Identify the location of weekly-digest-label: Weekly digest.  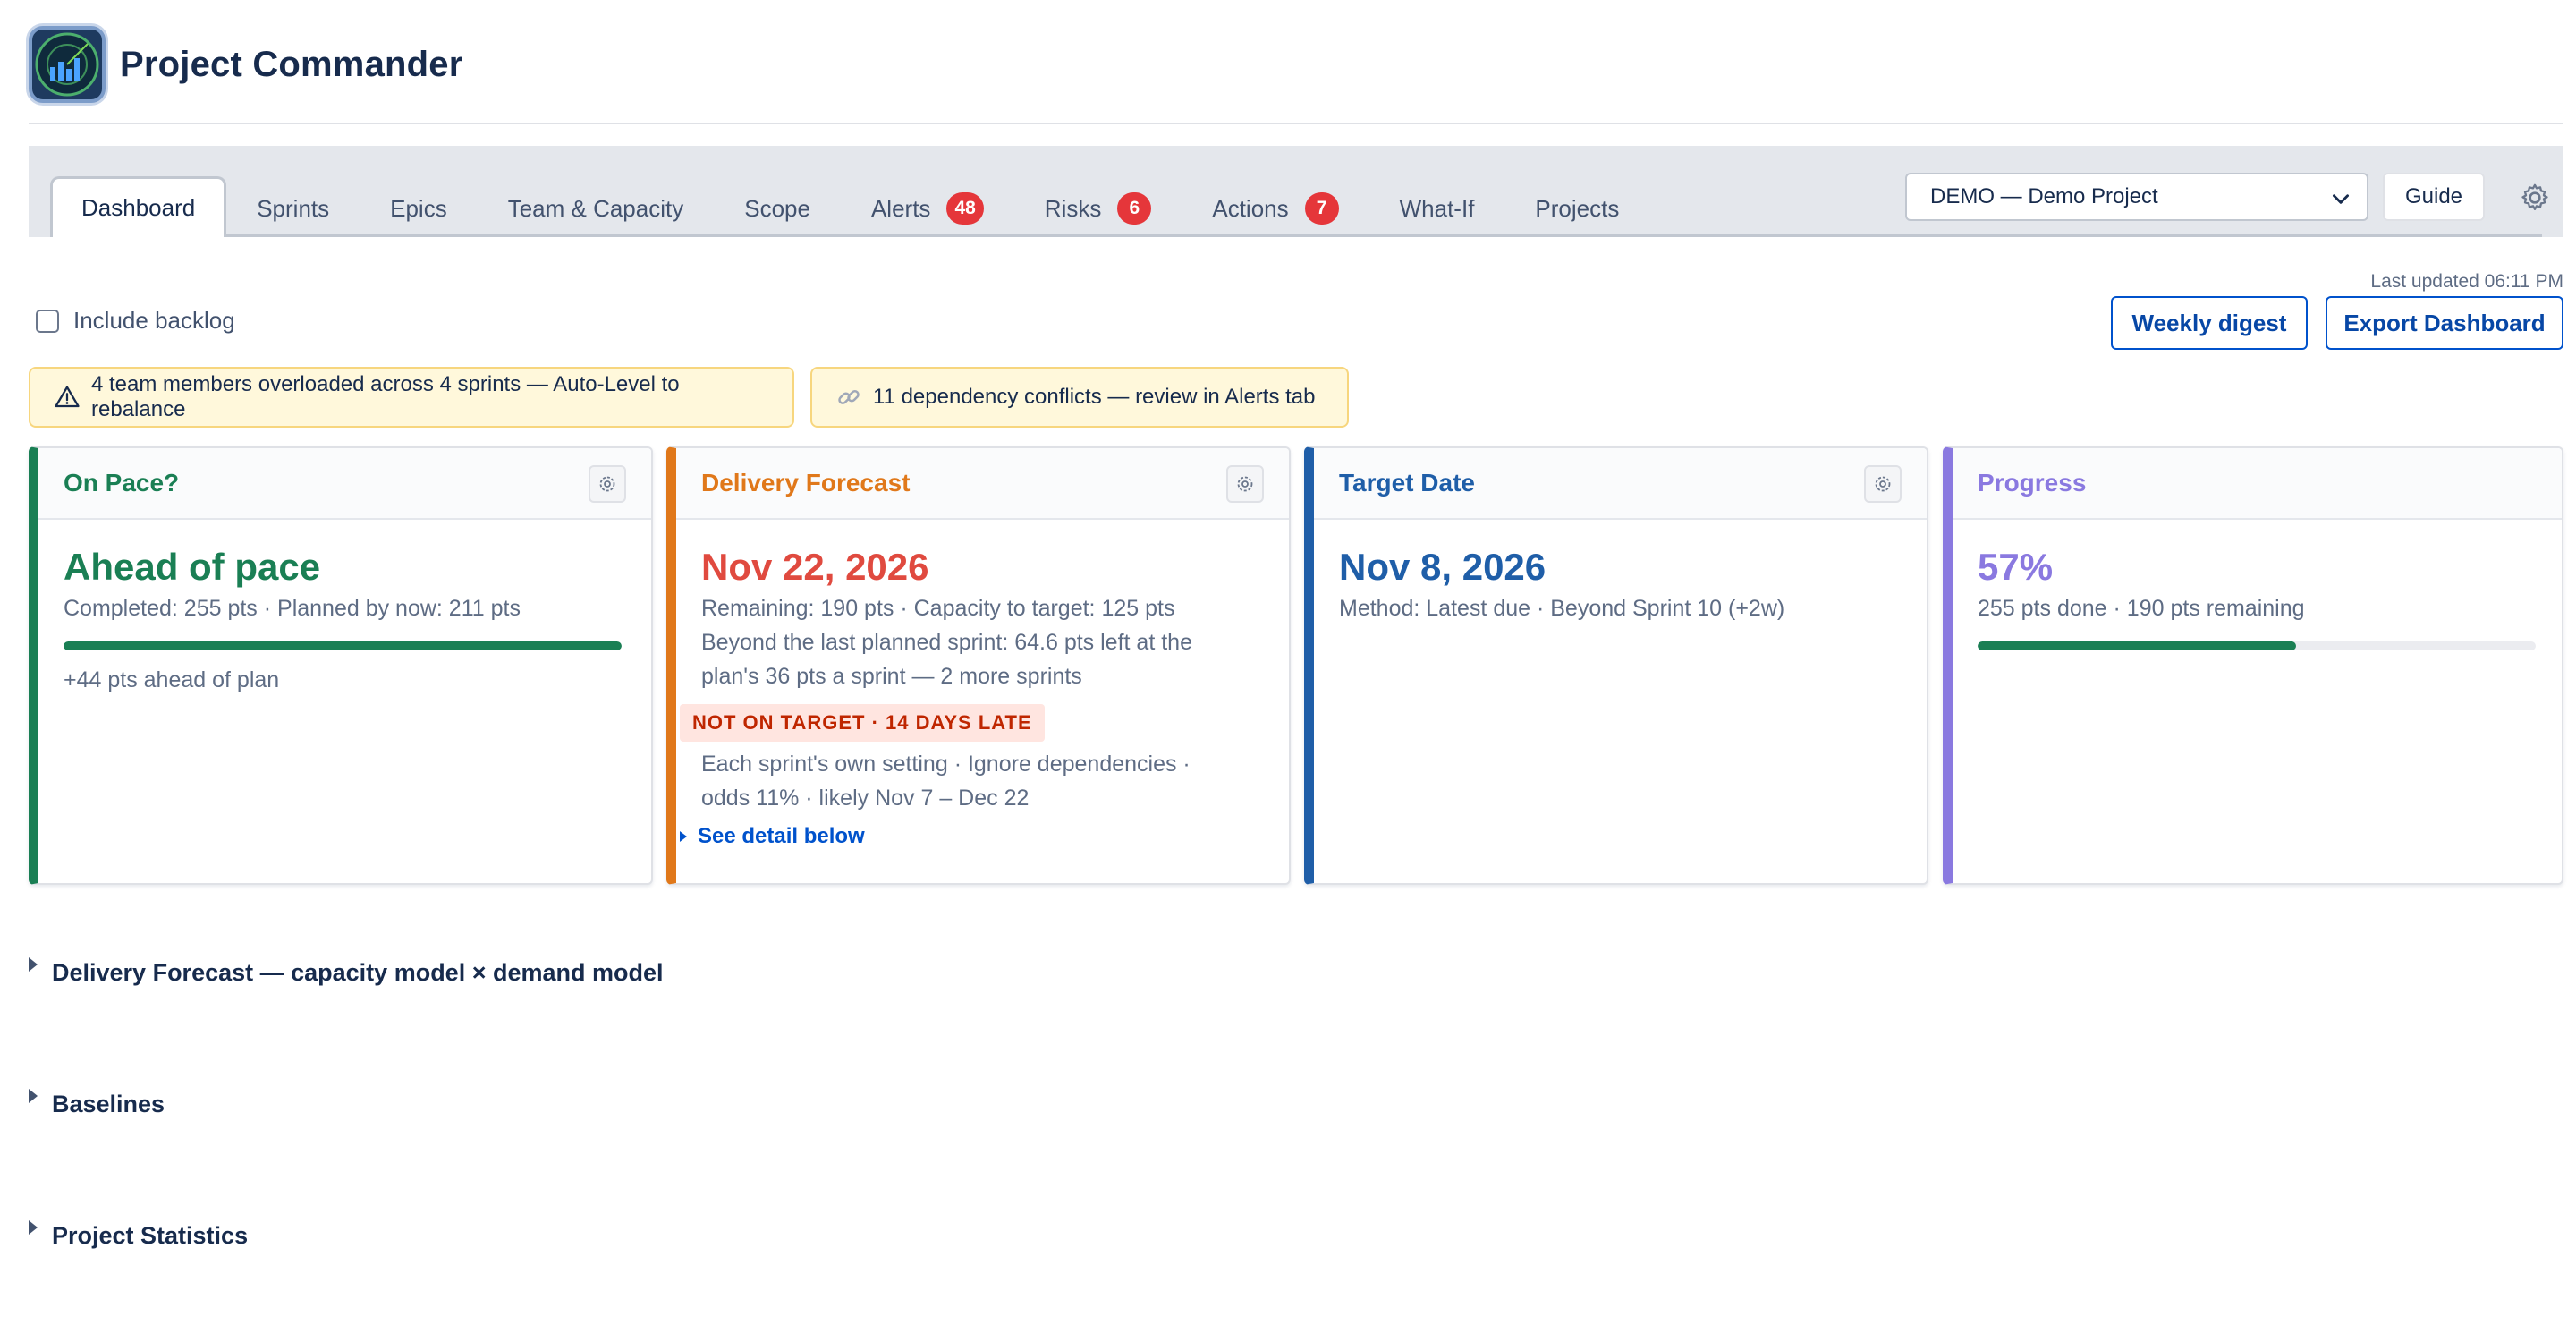
(2209, 323).